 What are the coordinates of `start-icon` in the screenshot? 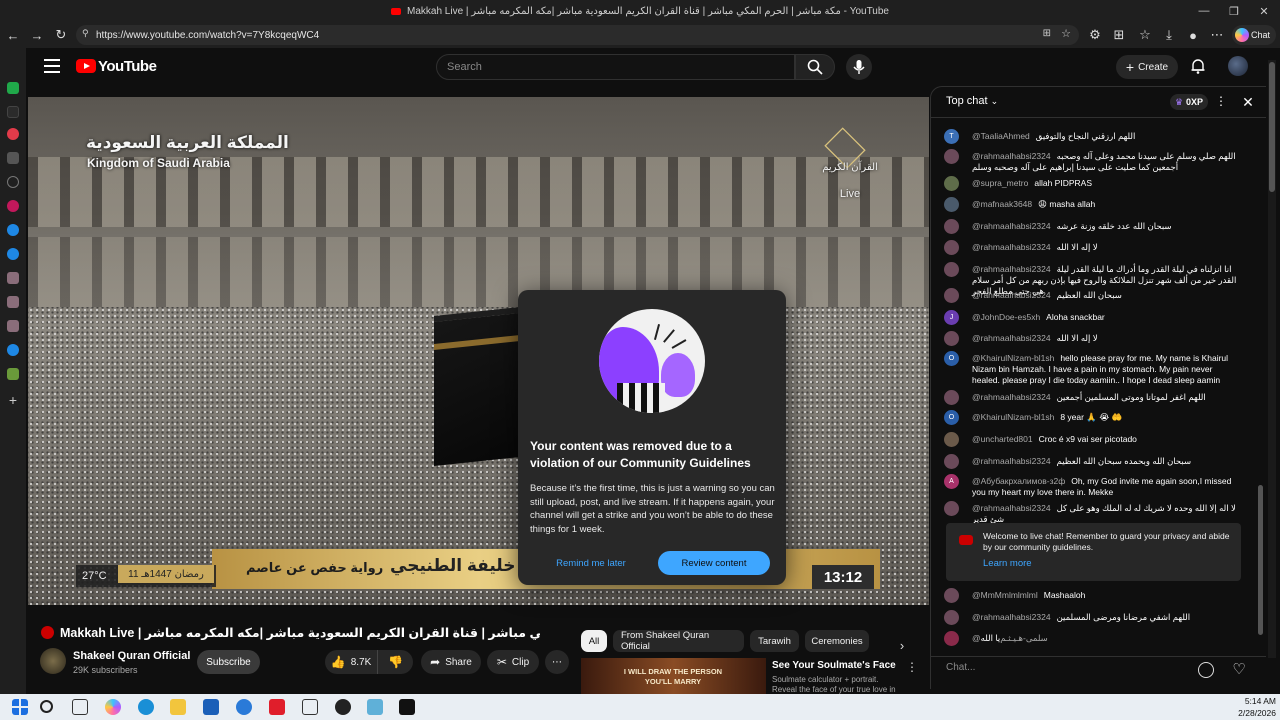 It's located at (20, 707).